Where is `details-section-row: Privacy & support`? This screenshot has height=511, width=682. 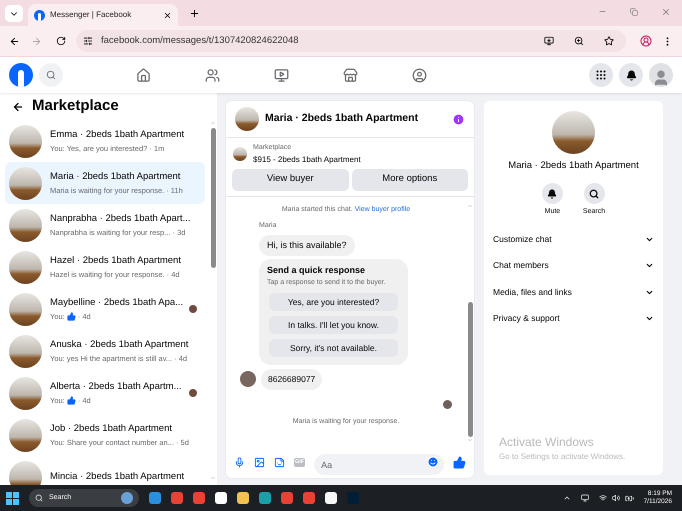
details-section-row: Privacy & support is located at coordinates (573, 318).